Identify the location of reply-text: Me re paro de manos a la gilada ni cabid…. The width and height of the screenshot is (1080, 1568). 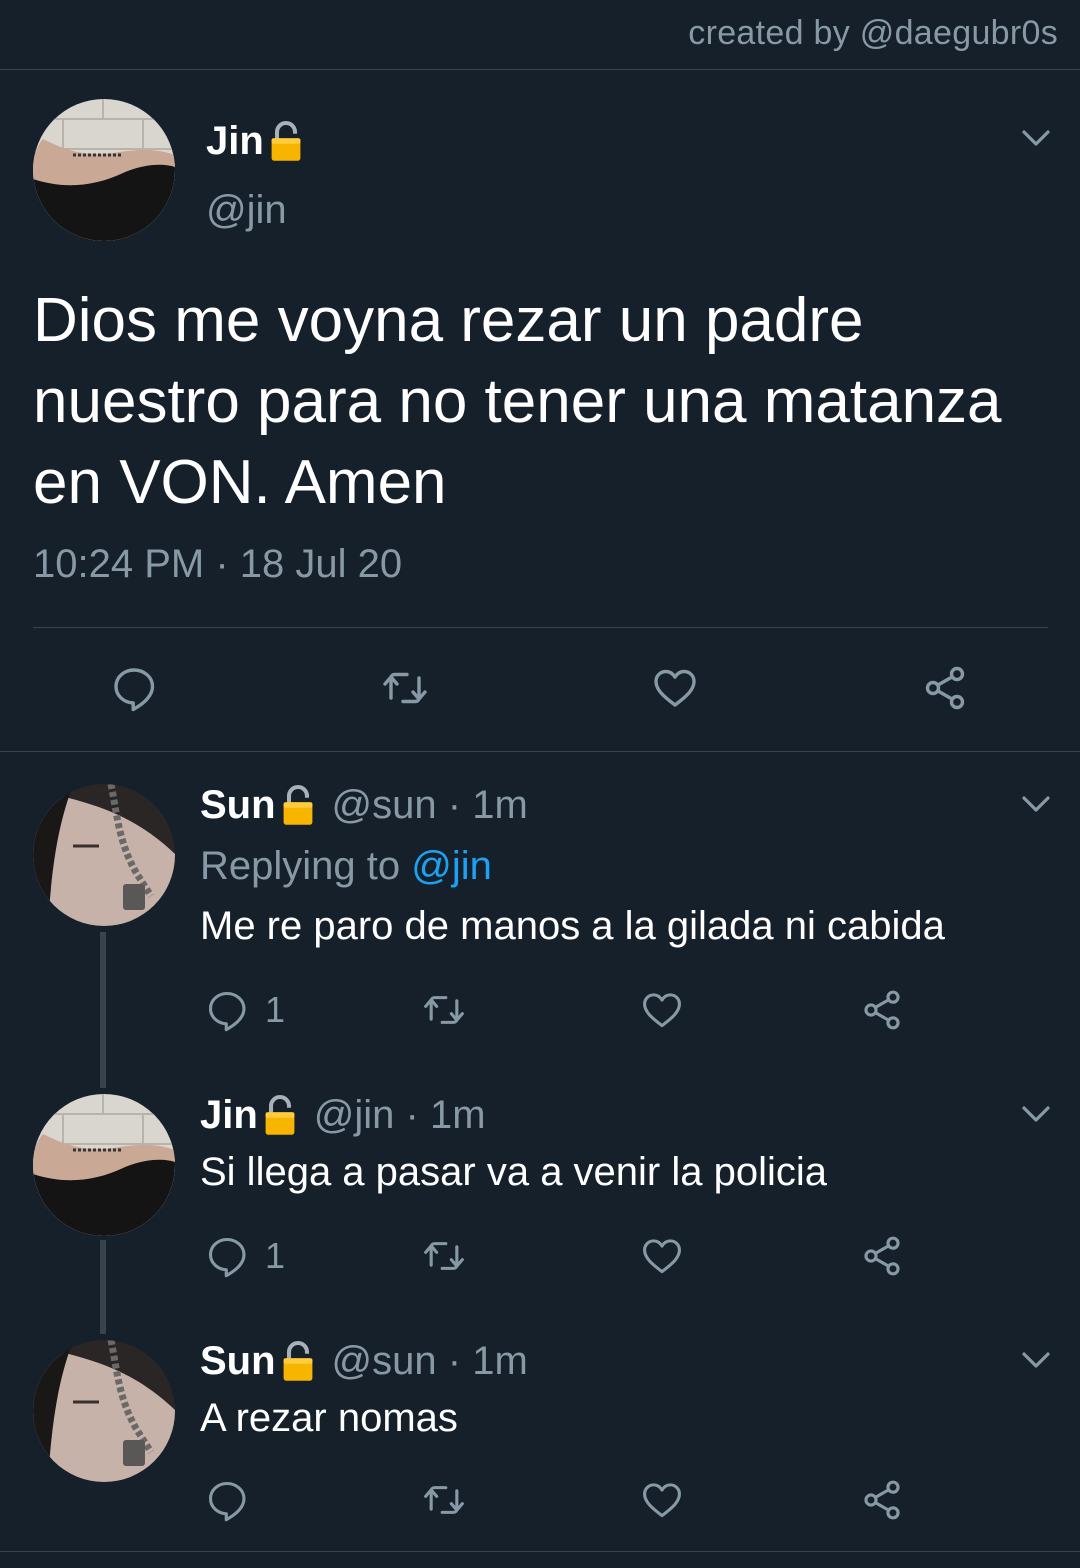
(572, 926).